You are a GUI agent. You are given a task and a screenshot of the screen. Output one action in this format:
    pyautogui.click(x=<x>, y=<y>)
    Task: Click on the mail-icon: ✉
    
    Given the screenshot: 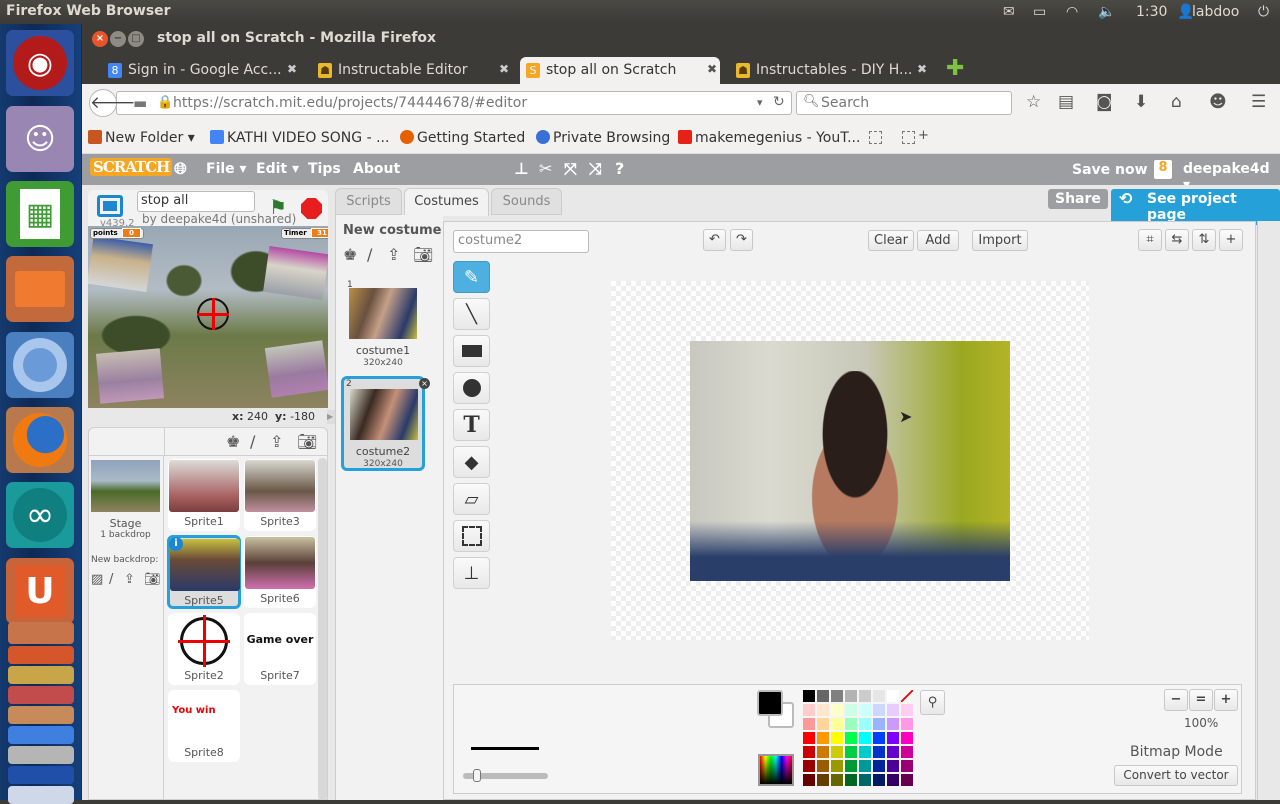 What is the action you would take?
    pyautogui.click(x=1009, y=12)
    